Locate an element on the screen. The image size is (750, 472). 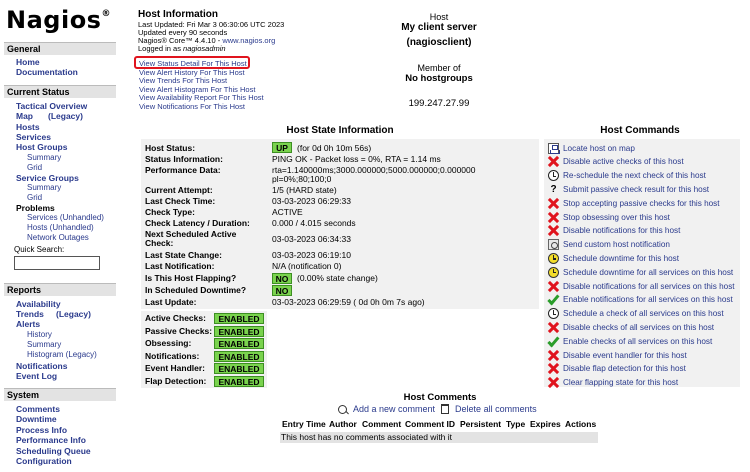
commands-title: Host Commands is located at coordinates (640, 130).